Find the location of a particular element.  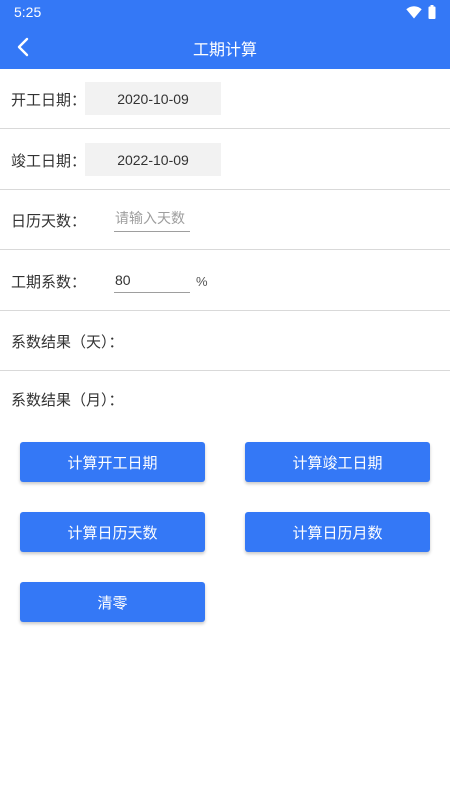

calendar-days-row: 日历天数： is located at coordinates (225, 220).